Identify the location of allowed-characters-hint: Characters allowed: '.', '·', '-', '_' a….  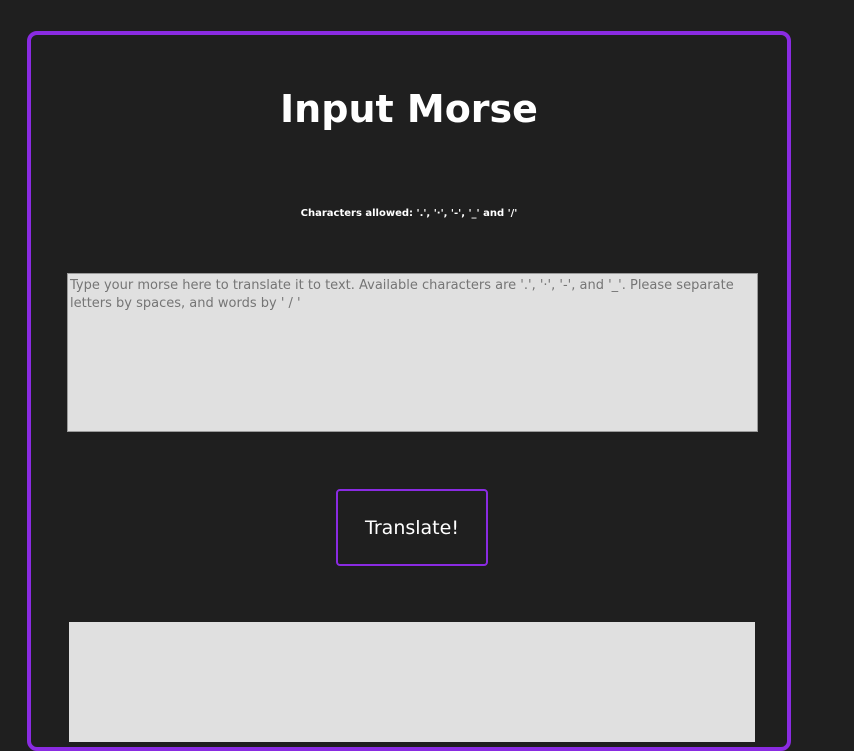
(409, 213).